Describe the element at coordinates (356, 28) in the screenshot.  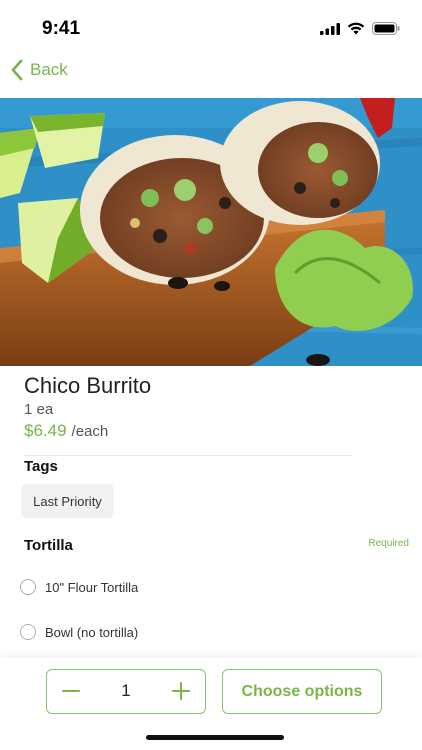
I see `wifi-icon` at that location.